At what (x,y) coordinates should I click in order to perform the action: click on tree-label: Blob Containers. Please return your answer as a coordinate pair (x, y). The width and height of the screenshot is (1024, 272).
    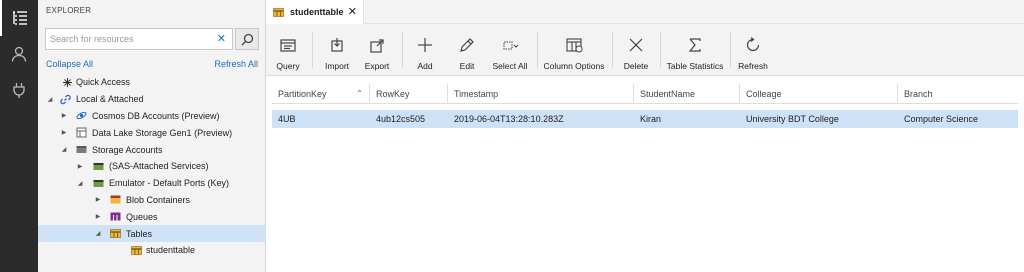
    Looking at the image, I should click on (158, 199).